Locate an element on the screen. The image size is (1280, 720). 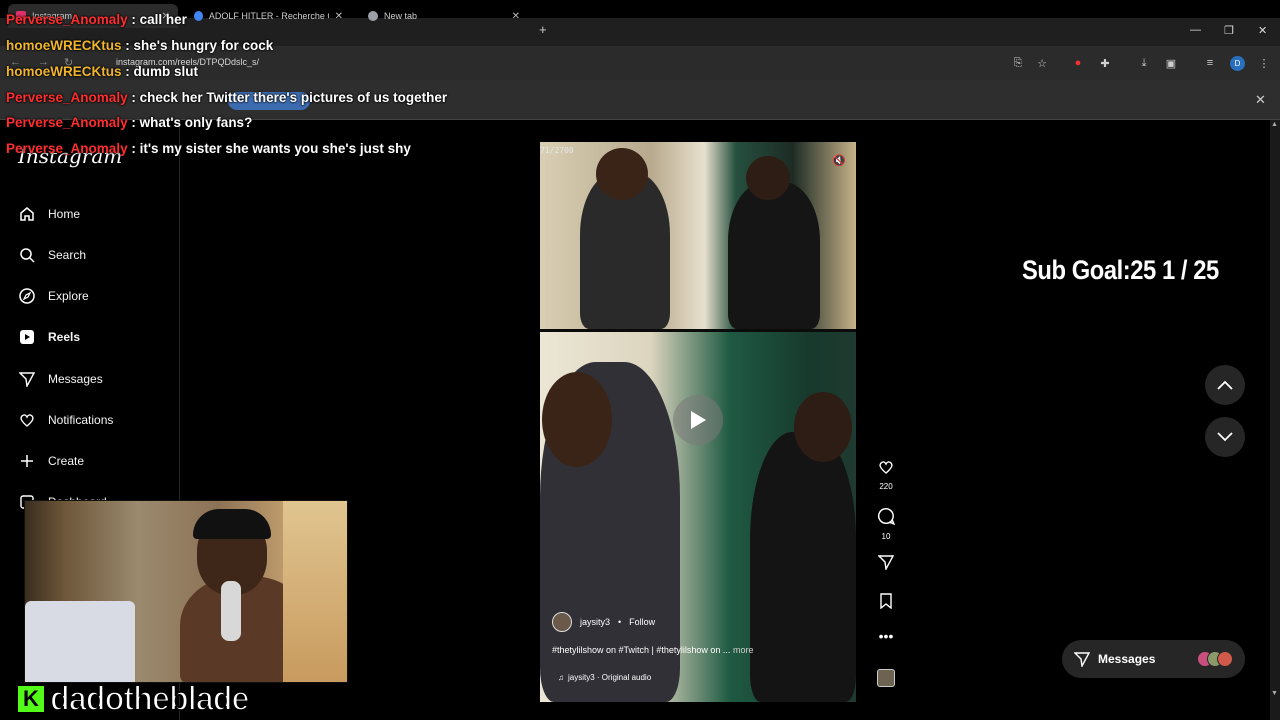
messages-pill: Messages is located at coordinates (1153, 659).